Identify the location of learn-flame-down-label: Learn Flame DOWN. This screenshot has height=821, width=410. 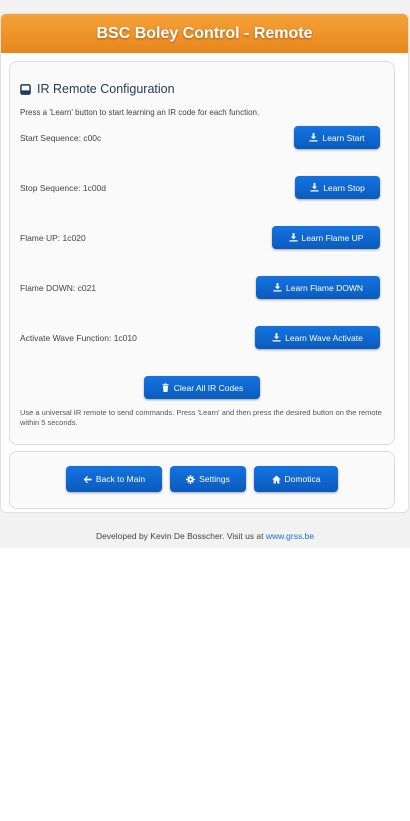
(324, 287).